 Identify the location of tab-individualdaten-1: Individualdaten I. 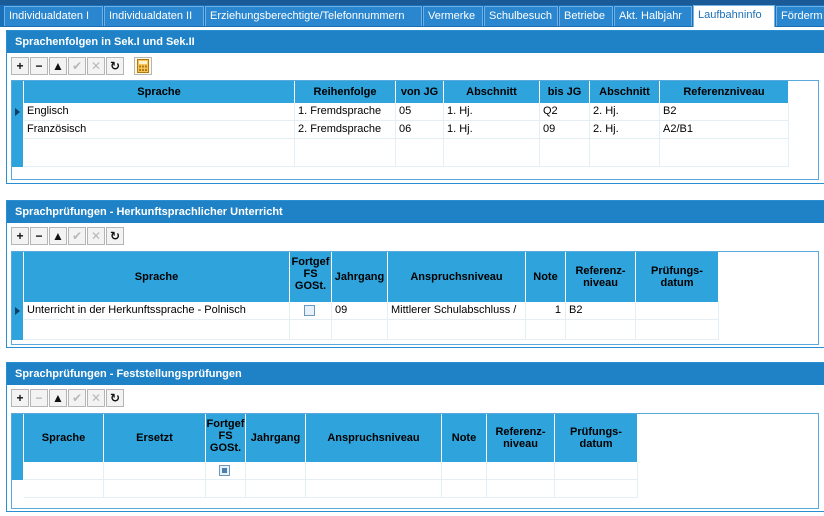
(53, 16).